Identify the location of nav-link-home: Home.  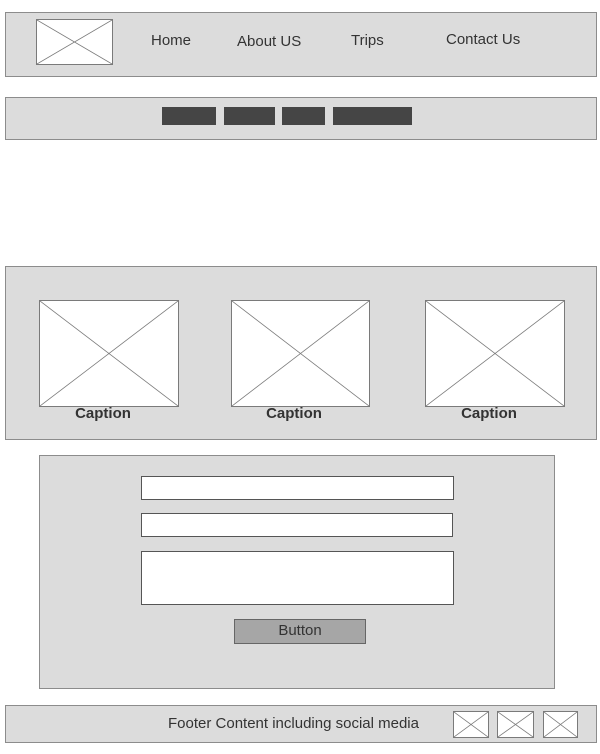
(171, 40).